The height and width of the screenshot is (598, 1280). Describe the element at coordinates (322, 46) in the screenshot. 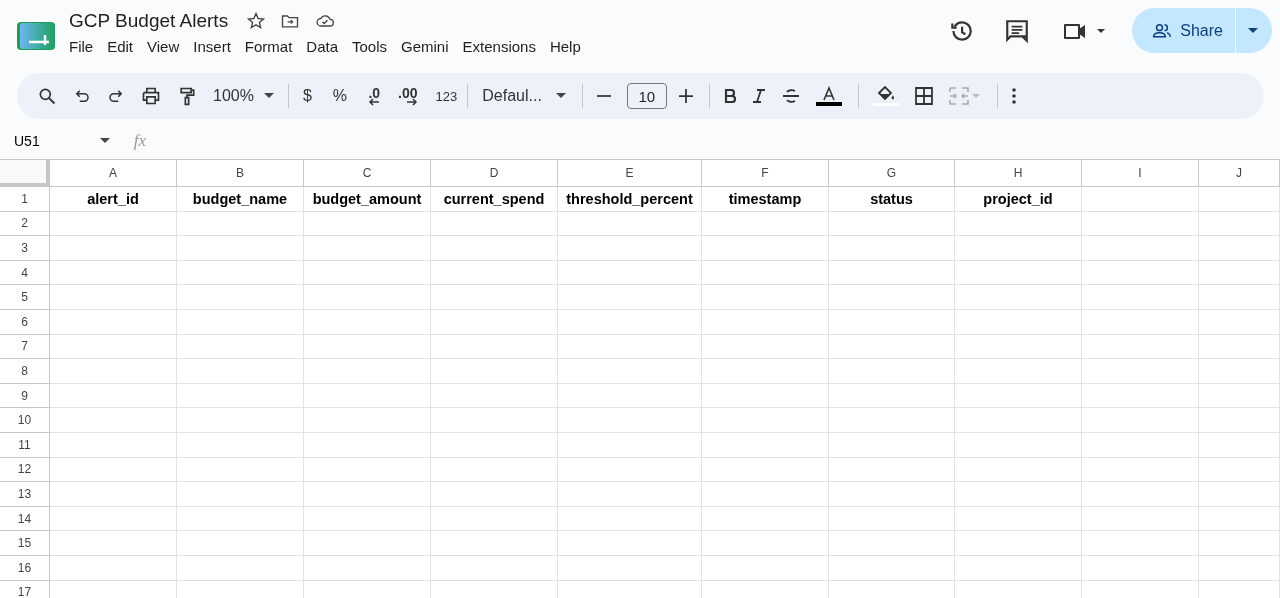

I see `menu-item: Data` at that location.